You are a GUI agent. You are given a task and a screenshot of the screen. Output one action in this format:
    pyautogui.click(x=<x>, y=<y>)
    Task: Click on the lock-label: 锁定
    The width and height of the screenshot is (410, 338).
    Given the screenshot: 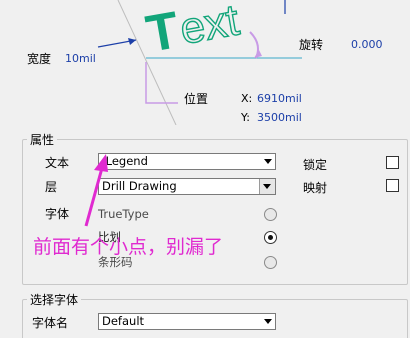 What is the action you would take?
    pyautogui.click(x=315, y=165)
    